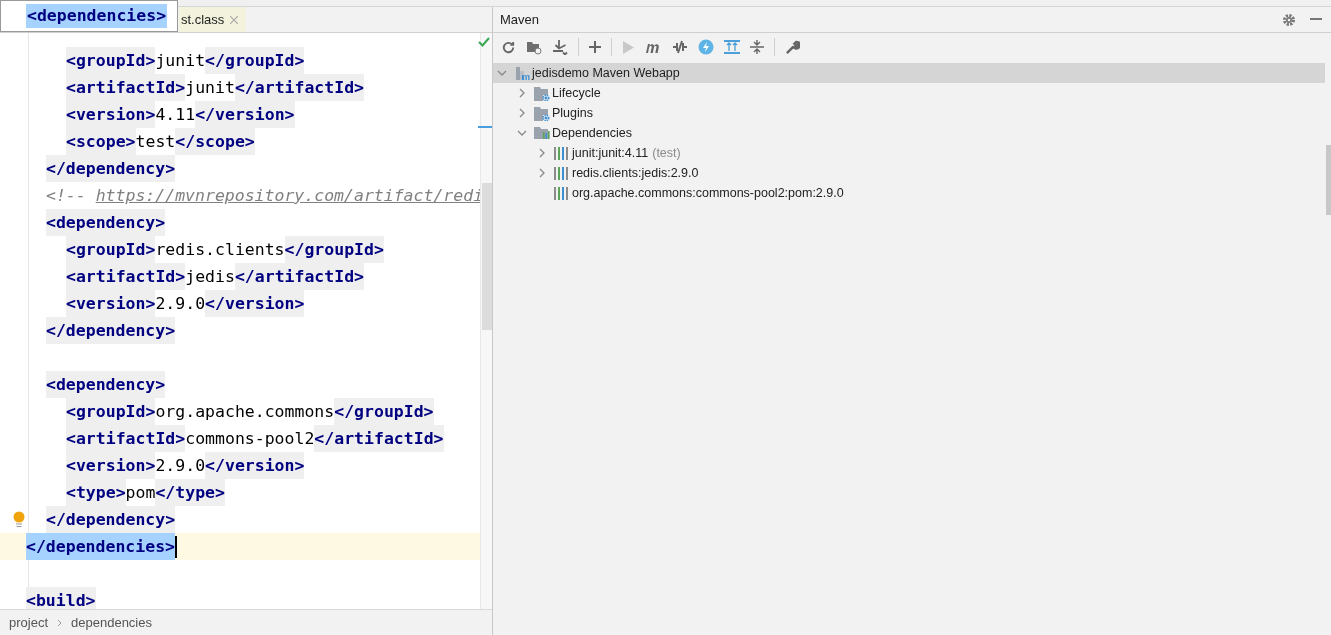 The width and height of the screenshot is (1331, 635). I want to click on check-icon, so click(484, 42).